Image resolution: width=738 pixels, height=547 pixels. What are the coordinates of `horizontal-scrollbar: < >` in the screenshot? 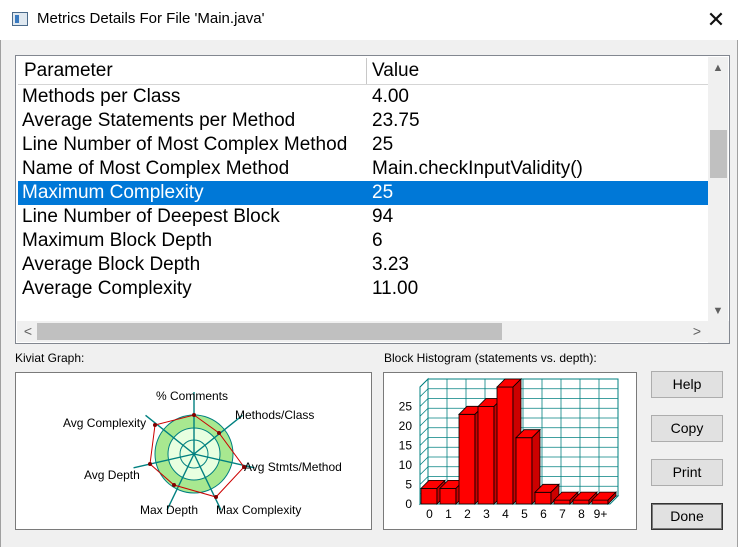 It's located at (362, 331).